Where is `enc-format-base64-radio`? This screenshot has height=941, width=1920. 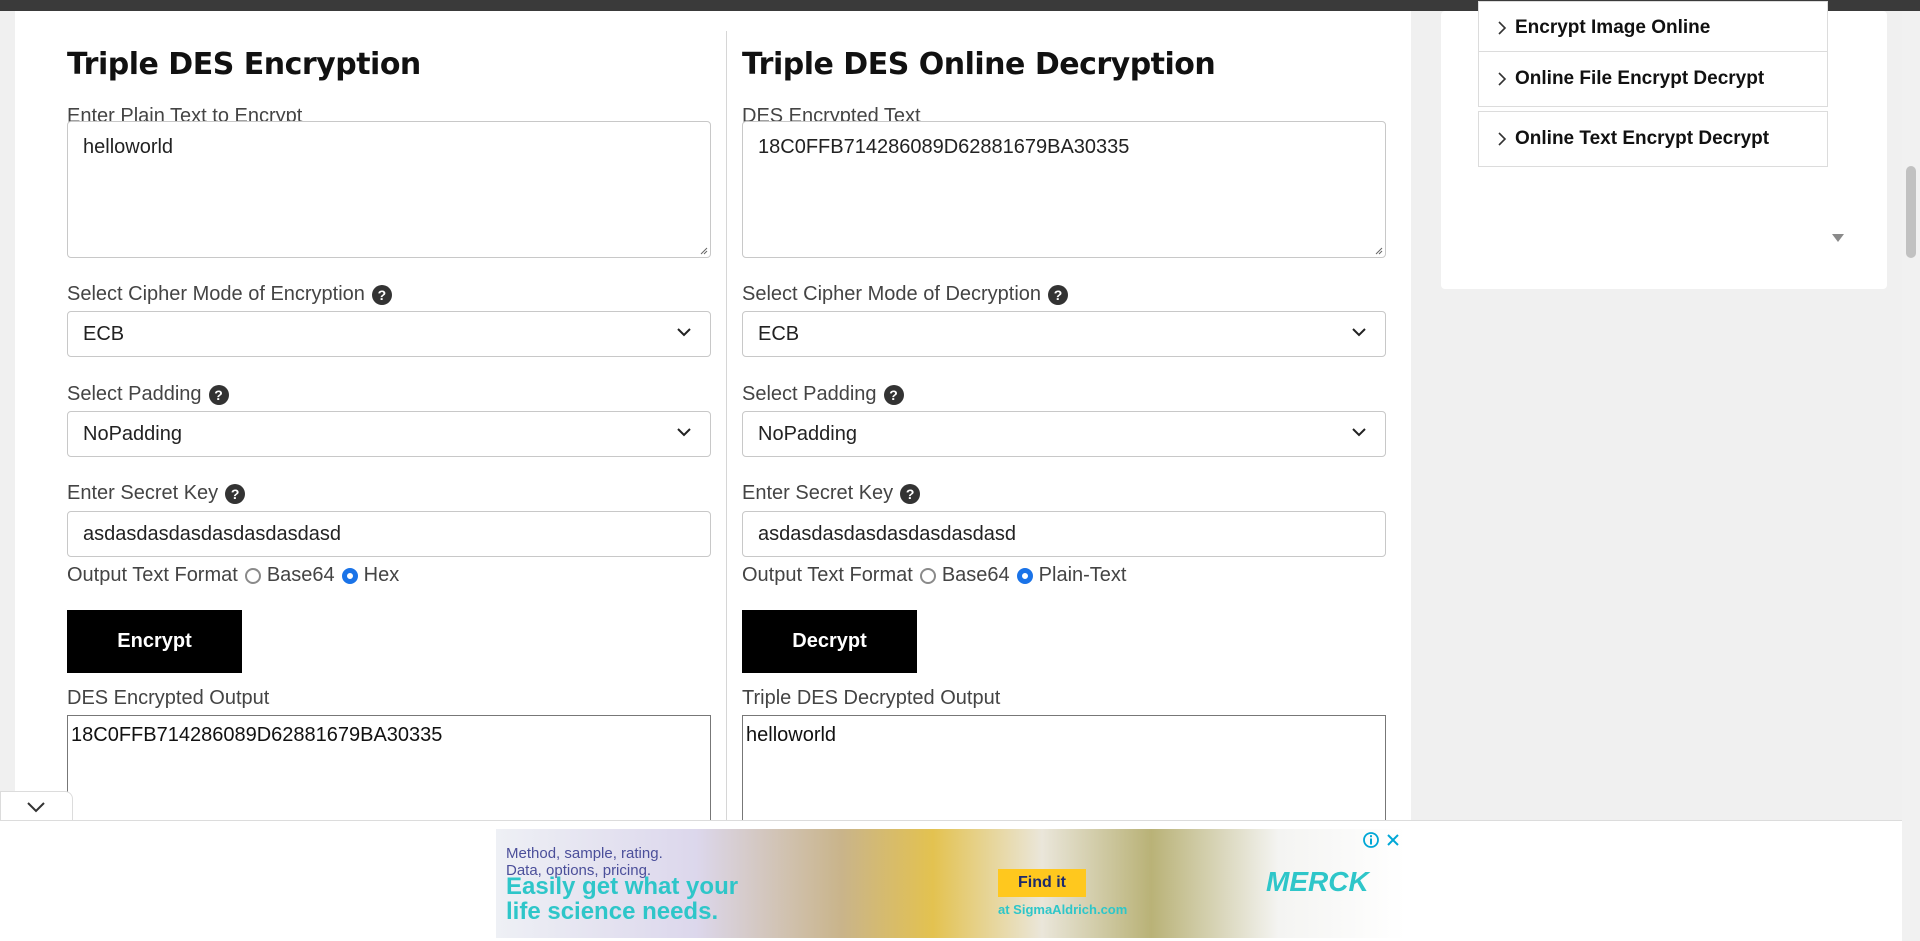 enc-format-base64-radio is located at coordinates (252, 575).